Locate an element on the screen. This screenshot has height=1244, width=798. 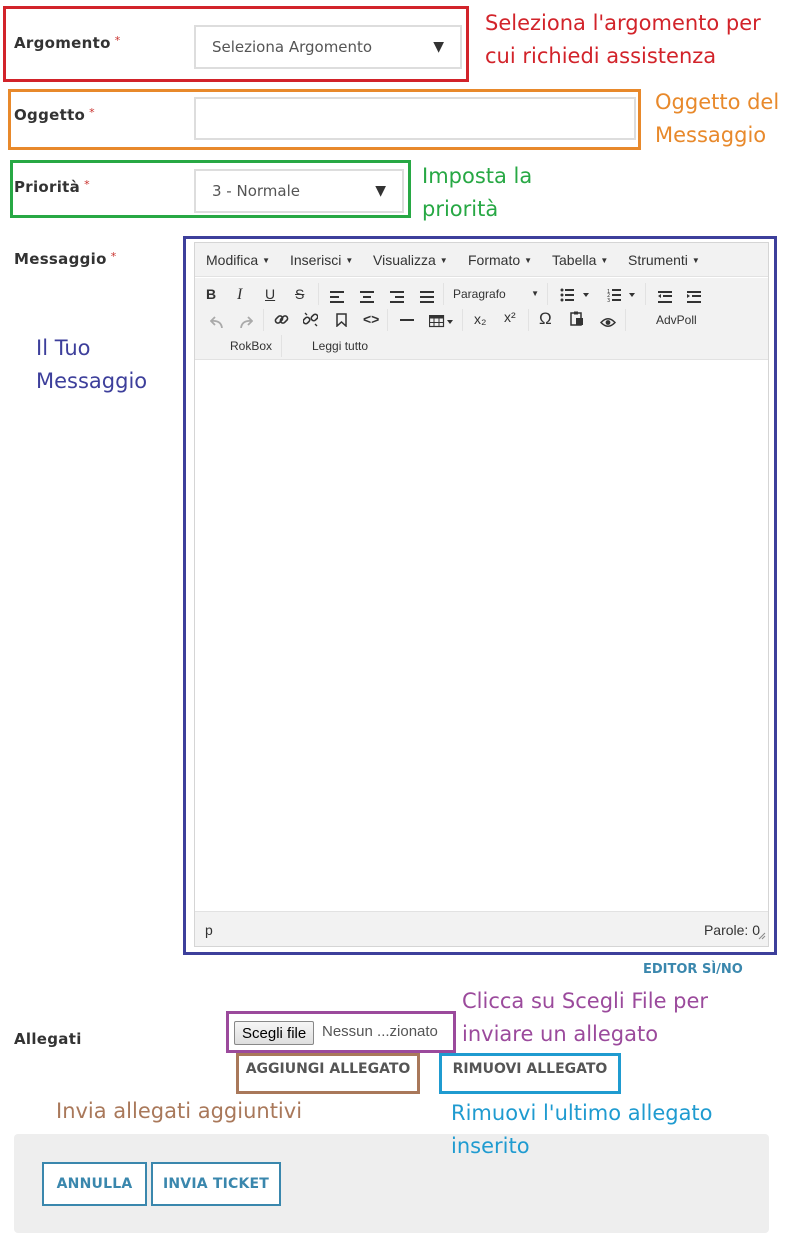
code-icon: <> is located at coordinates (371, 319).